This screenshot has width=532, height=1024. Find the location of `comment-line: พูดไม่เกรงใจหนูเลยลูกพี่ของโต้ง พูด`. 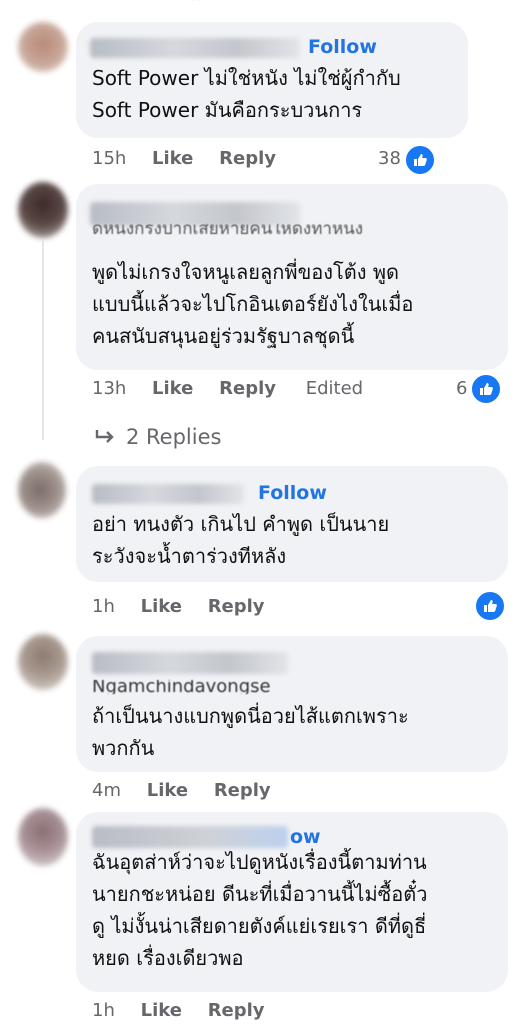

comment-line: พูดไม่เกรงใจหนูเลยลูกพี่ของโต้ง พูด is located at coordinates (246, 272).